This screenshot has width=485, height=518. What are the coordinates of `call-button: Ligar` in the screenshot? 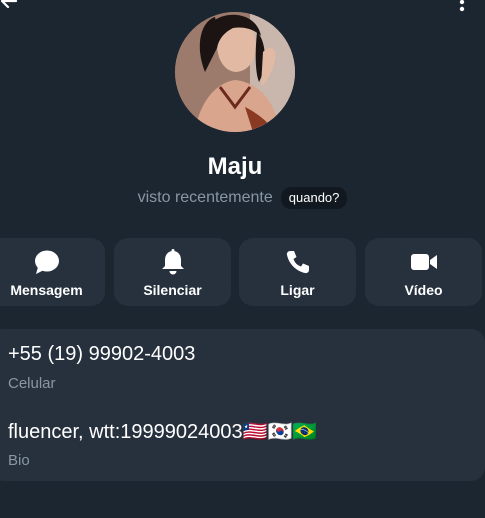 It's located at (297, 272).